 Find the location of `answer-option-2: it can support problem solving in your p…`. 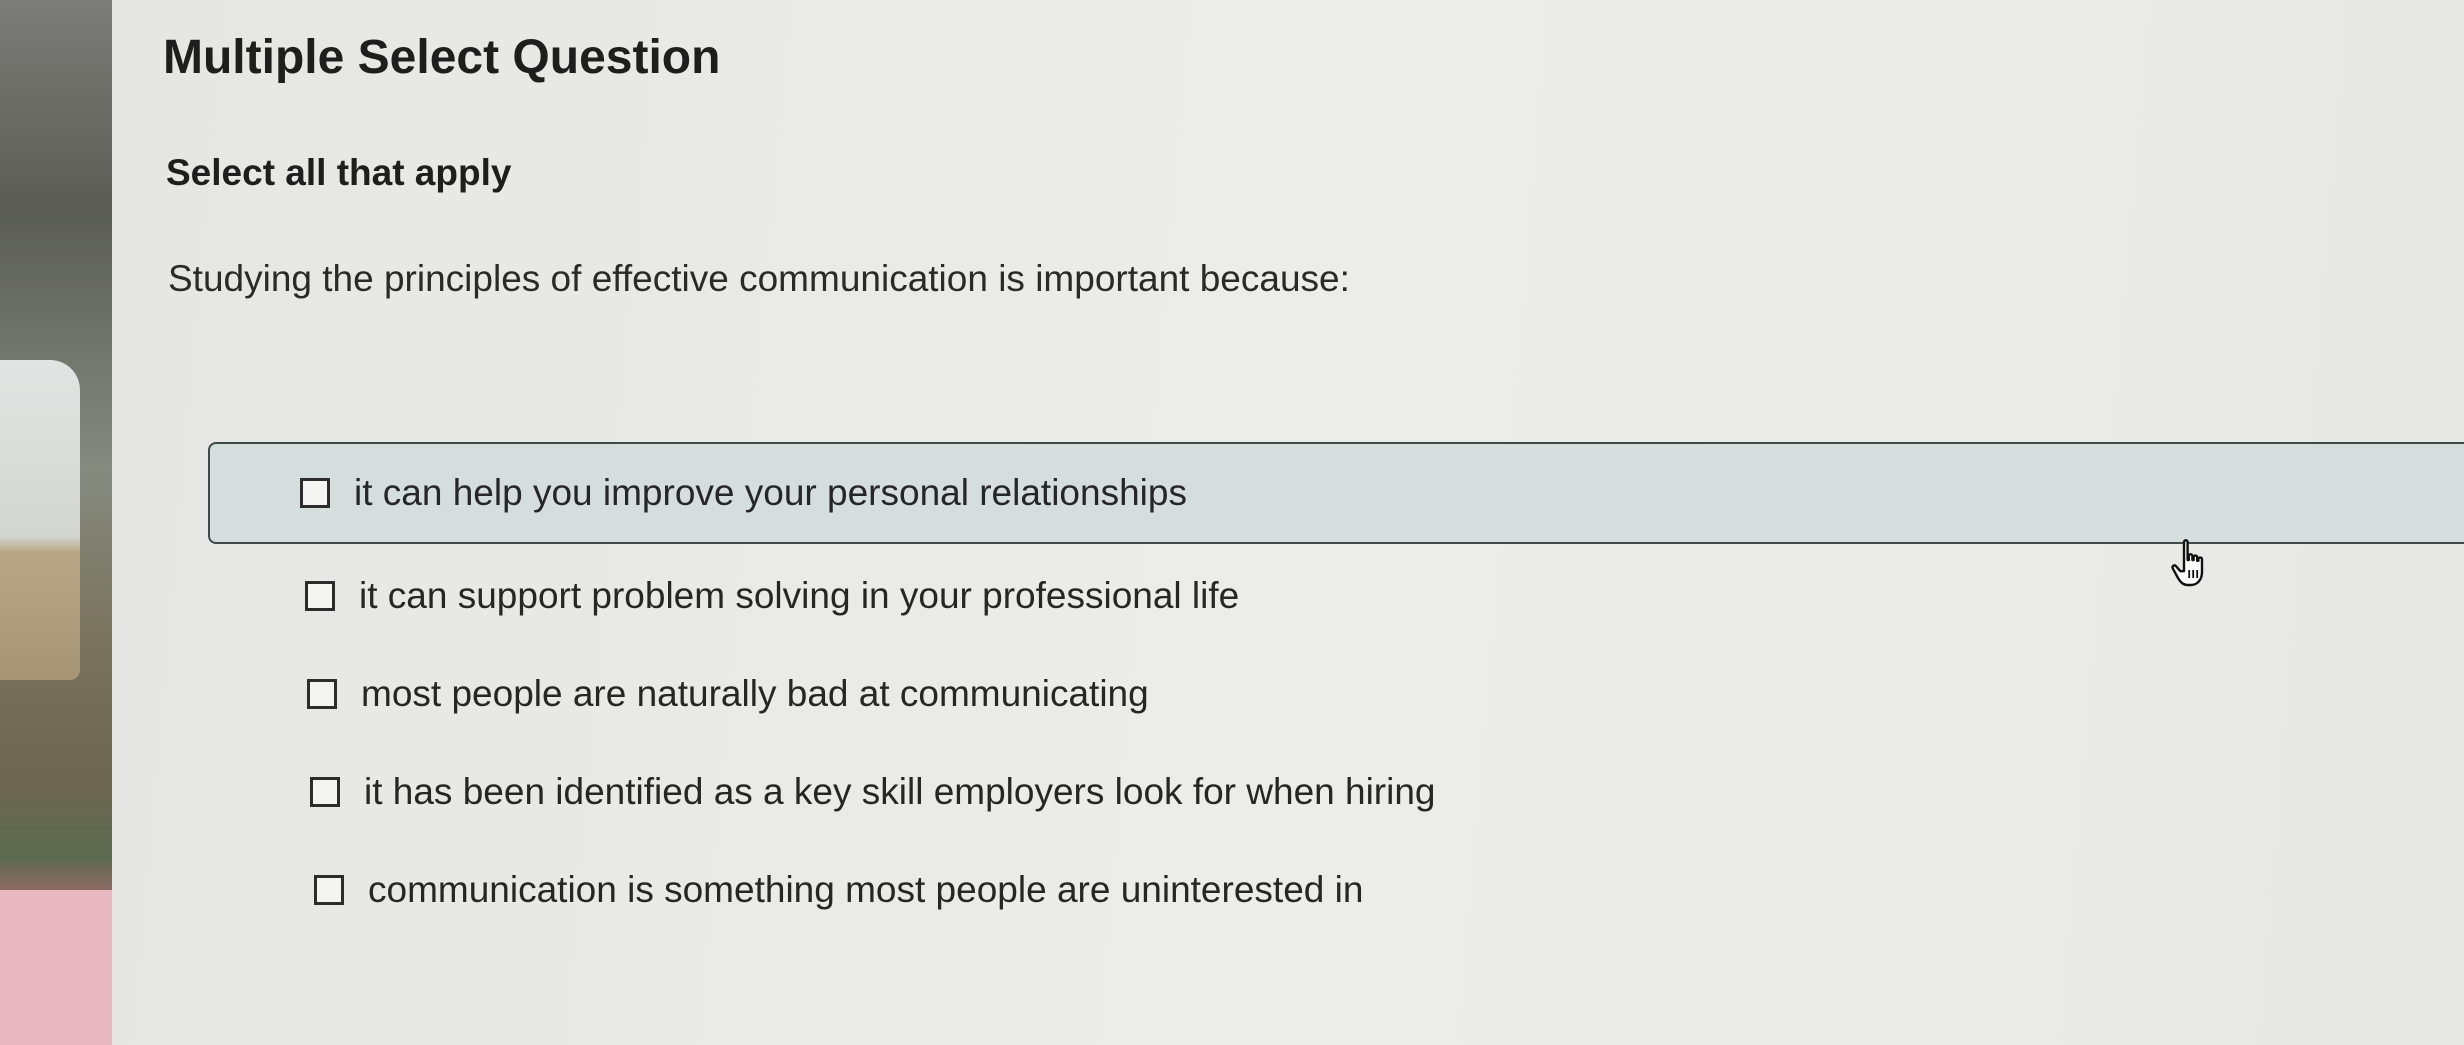

answer-option-2: it can support problem solving in your p… is located at coordinates (772, 596).